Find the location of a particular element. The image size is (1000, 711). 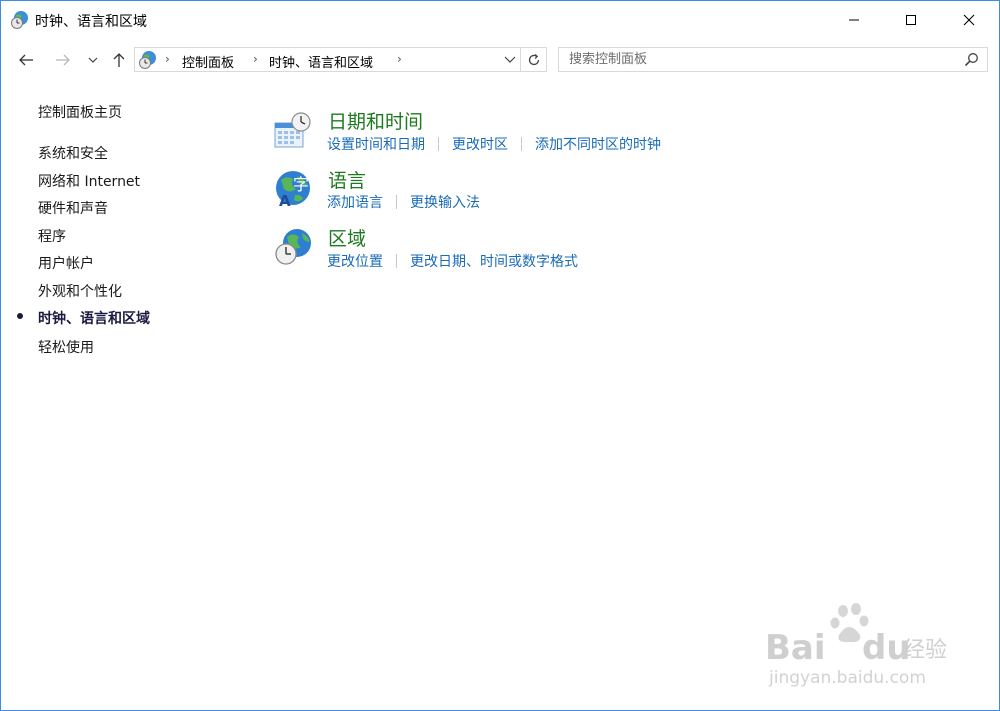

task-add-language: 添加语言 is located at coordinates (355, 202).